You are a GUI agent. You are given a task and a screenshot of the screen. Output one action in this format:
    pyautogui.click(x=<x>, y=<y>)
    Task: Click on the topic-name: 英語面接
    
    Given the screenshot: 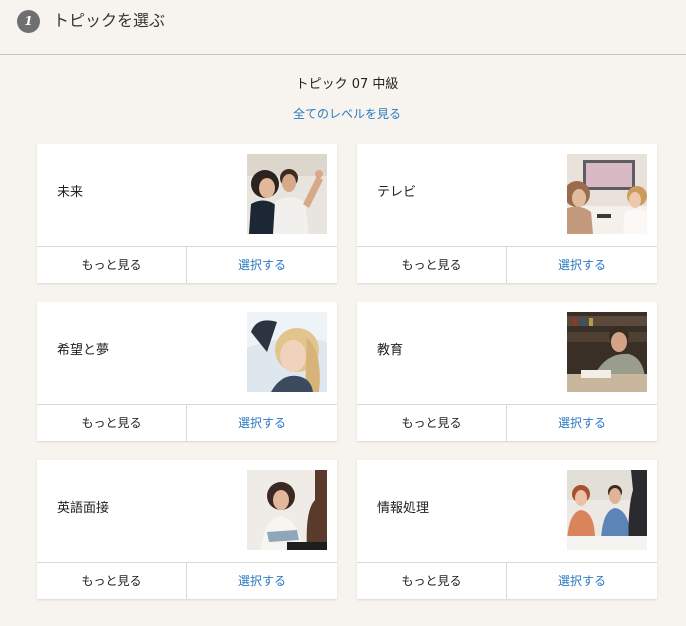 What is the action you would take?
    pyautogui.click(x=83, y=508)
    